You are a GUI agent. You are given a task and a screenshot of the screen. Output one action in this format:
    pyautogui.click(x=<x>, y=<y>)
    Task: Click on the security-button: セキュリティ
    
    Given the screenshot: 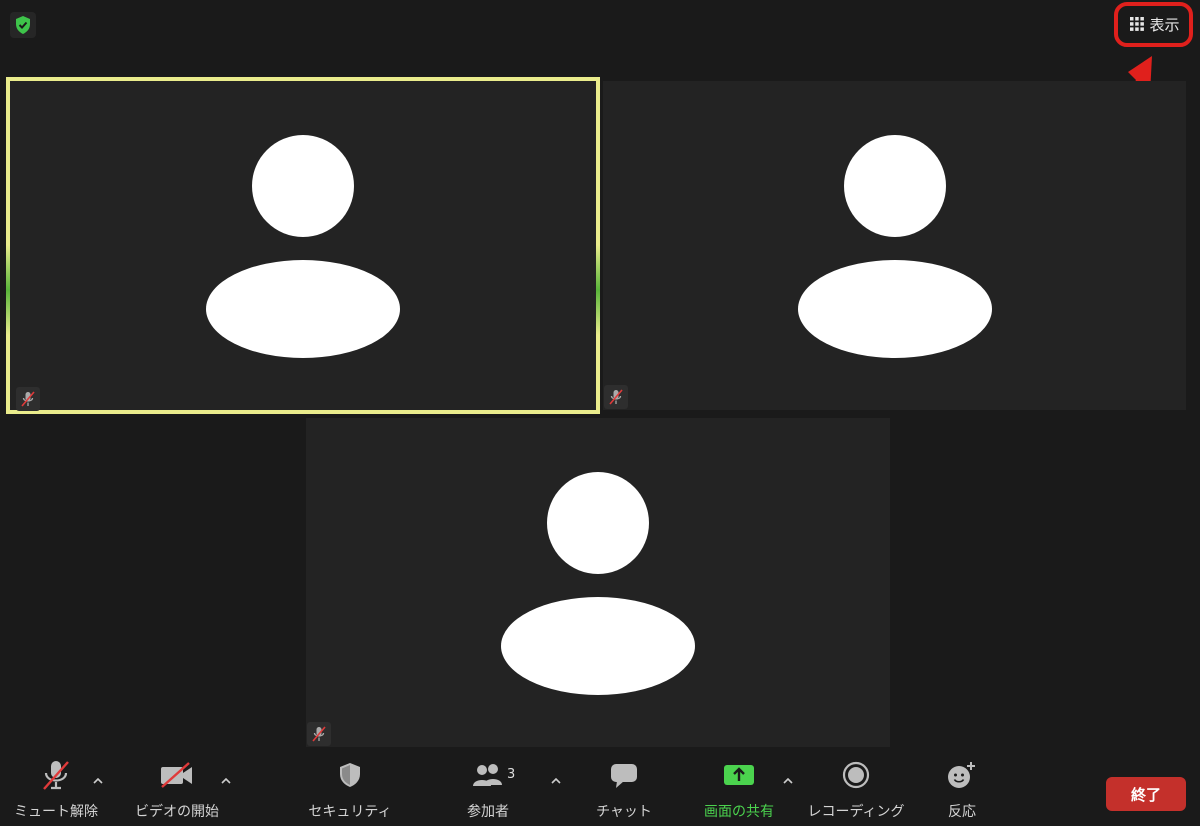 What is the action you would take?
    pyautogui.click(x=350, y=790)
    